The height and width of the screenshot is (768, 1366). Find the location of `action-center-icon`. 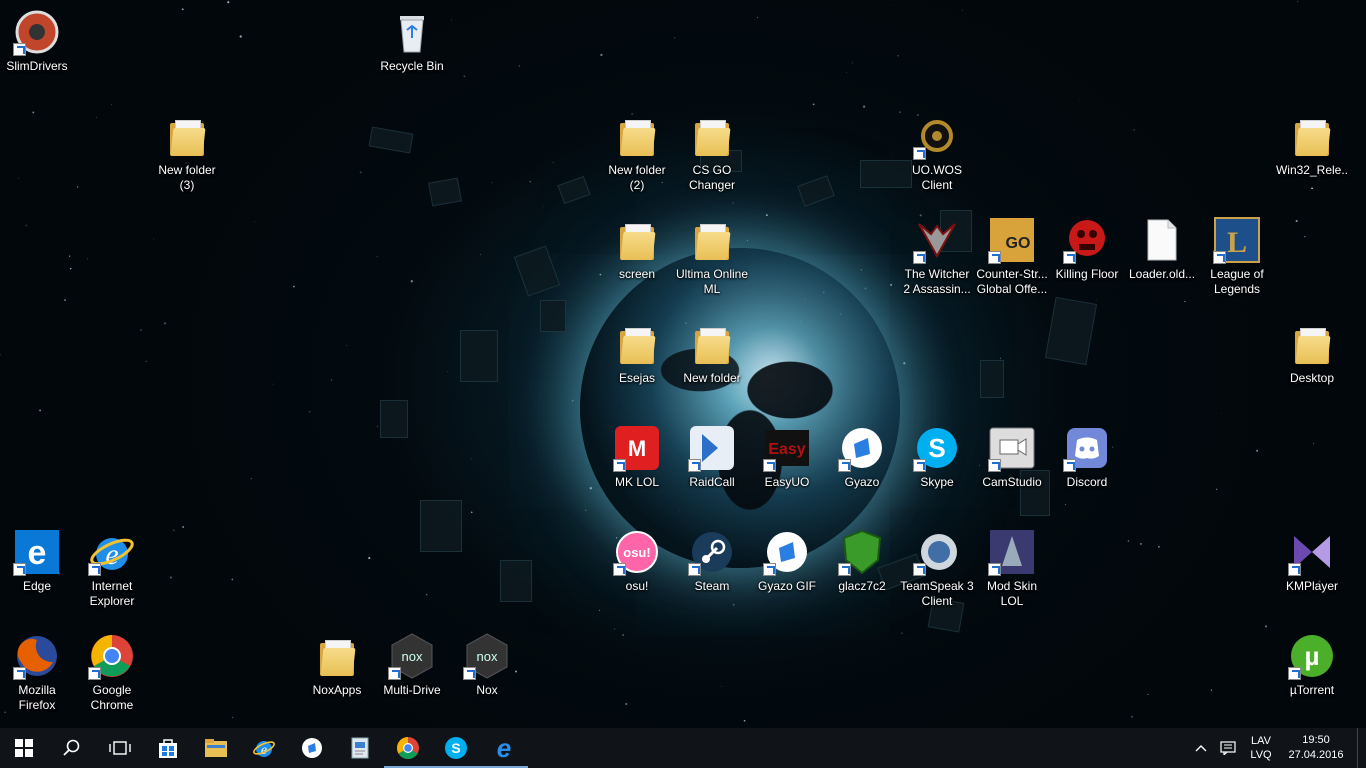

action-center-icon is located at coordinates (1228, 748).